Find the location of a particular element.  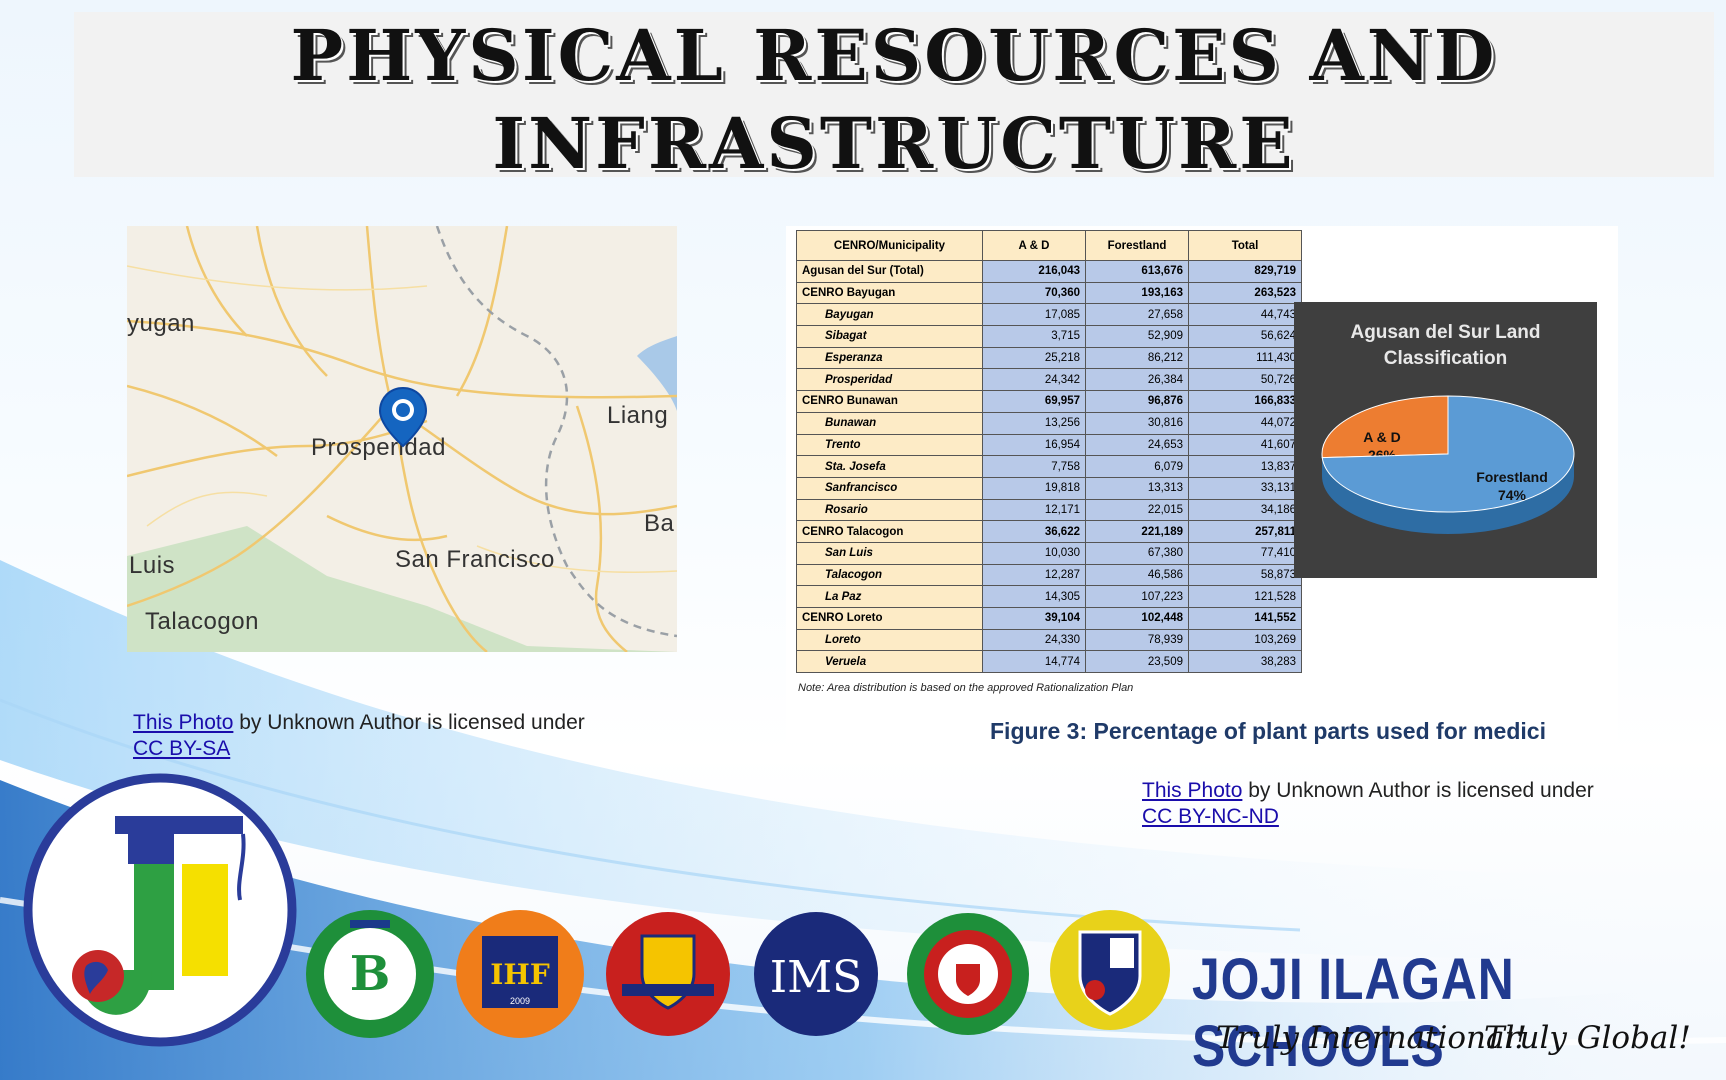

table-cell-municipality: Prosperidad is located at coordinates (889, 380).